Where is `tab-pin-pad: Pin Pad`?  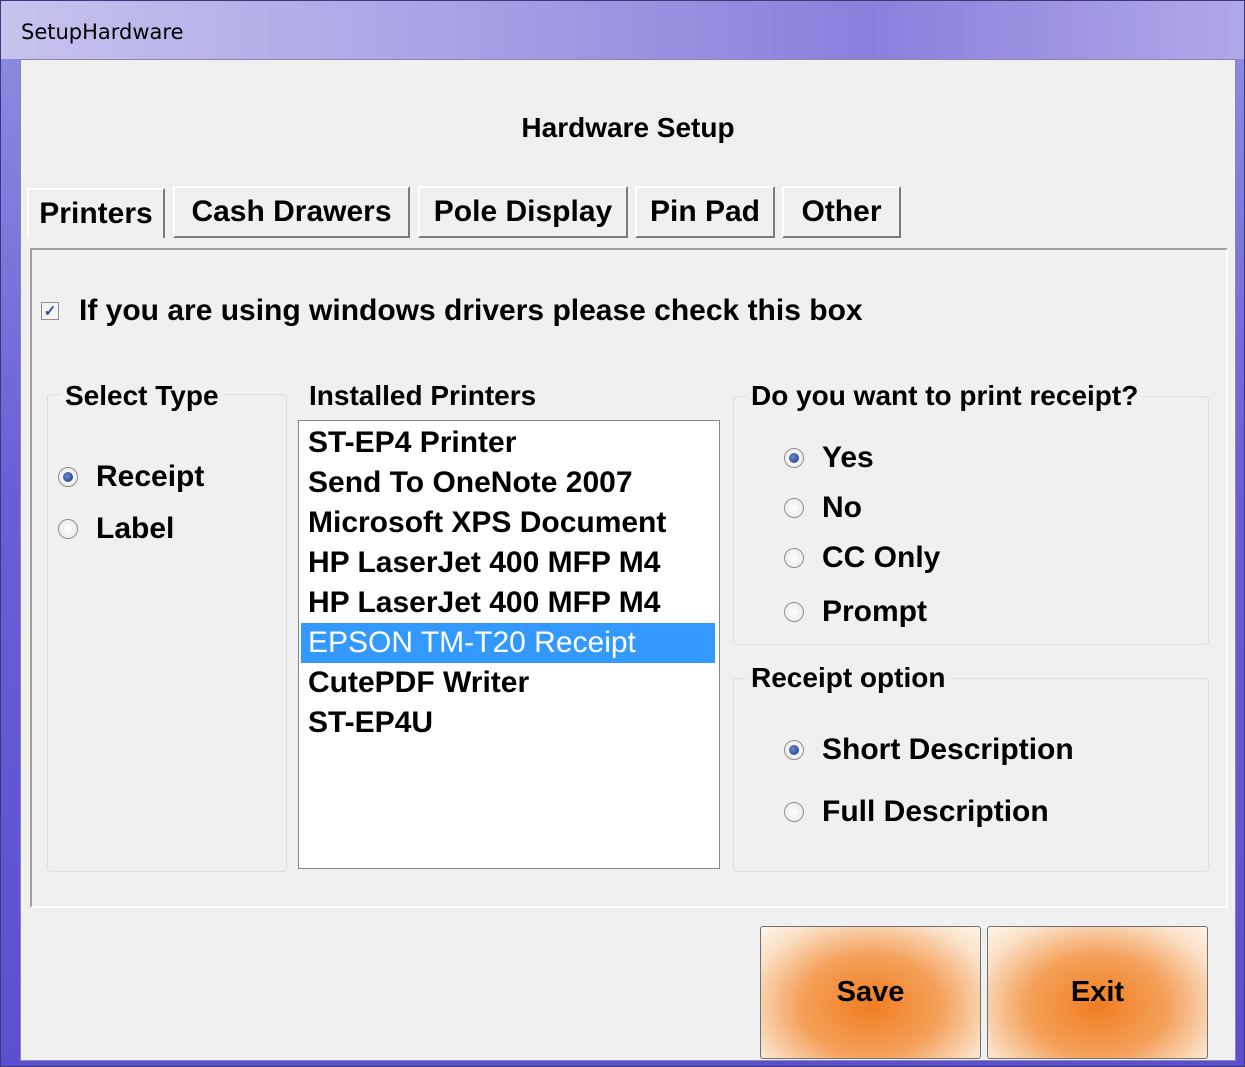 tab-pin-pad: Pin Pad is located at coordinates (705, 212).